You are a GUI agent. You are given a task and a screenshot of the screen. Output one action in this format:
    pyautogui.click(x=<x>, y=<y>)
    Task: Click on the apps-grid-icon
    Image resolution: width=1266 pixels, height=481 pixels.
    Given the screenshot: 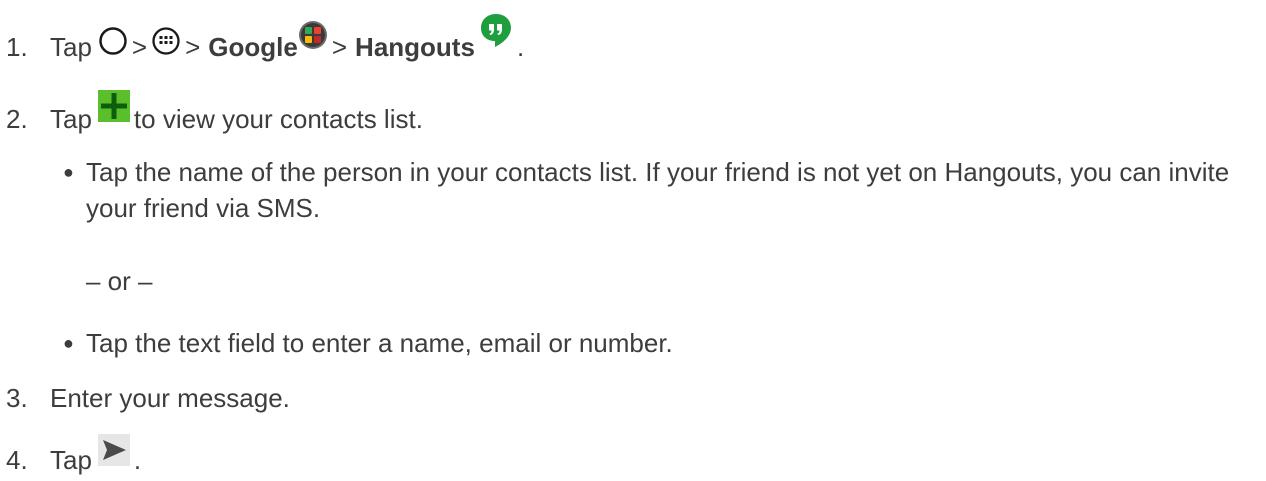 What is the action you would take?
    pyautogui.click(x=166, y=44)
    